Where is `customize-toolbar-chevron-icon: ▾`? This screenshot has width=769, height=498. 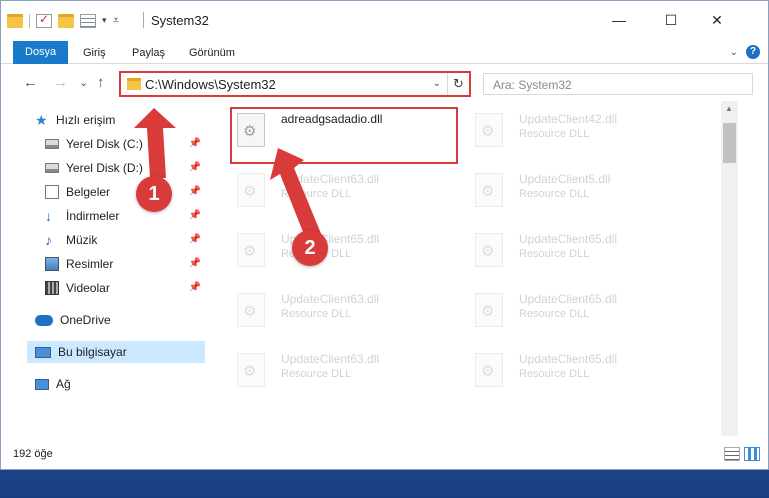
customize-toolbar-chevron-icon: ▾ is located at coordinates (104, 20).